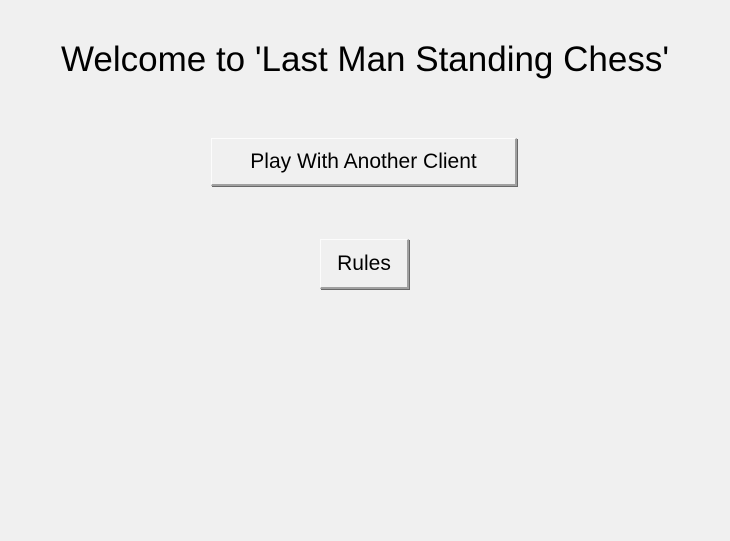 This screenshot has width=730, height=541. Describe the element at coordinates (365, 59) in the screenshot. I see `welcome-title: Welcome to 'Last Man Standing Chess'` at that location.